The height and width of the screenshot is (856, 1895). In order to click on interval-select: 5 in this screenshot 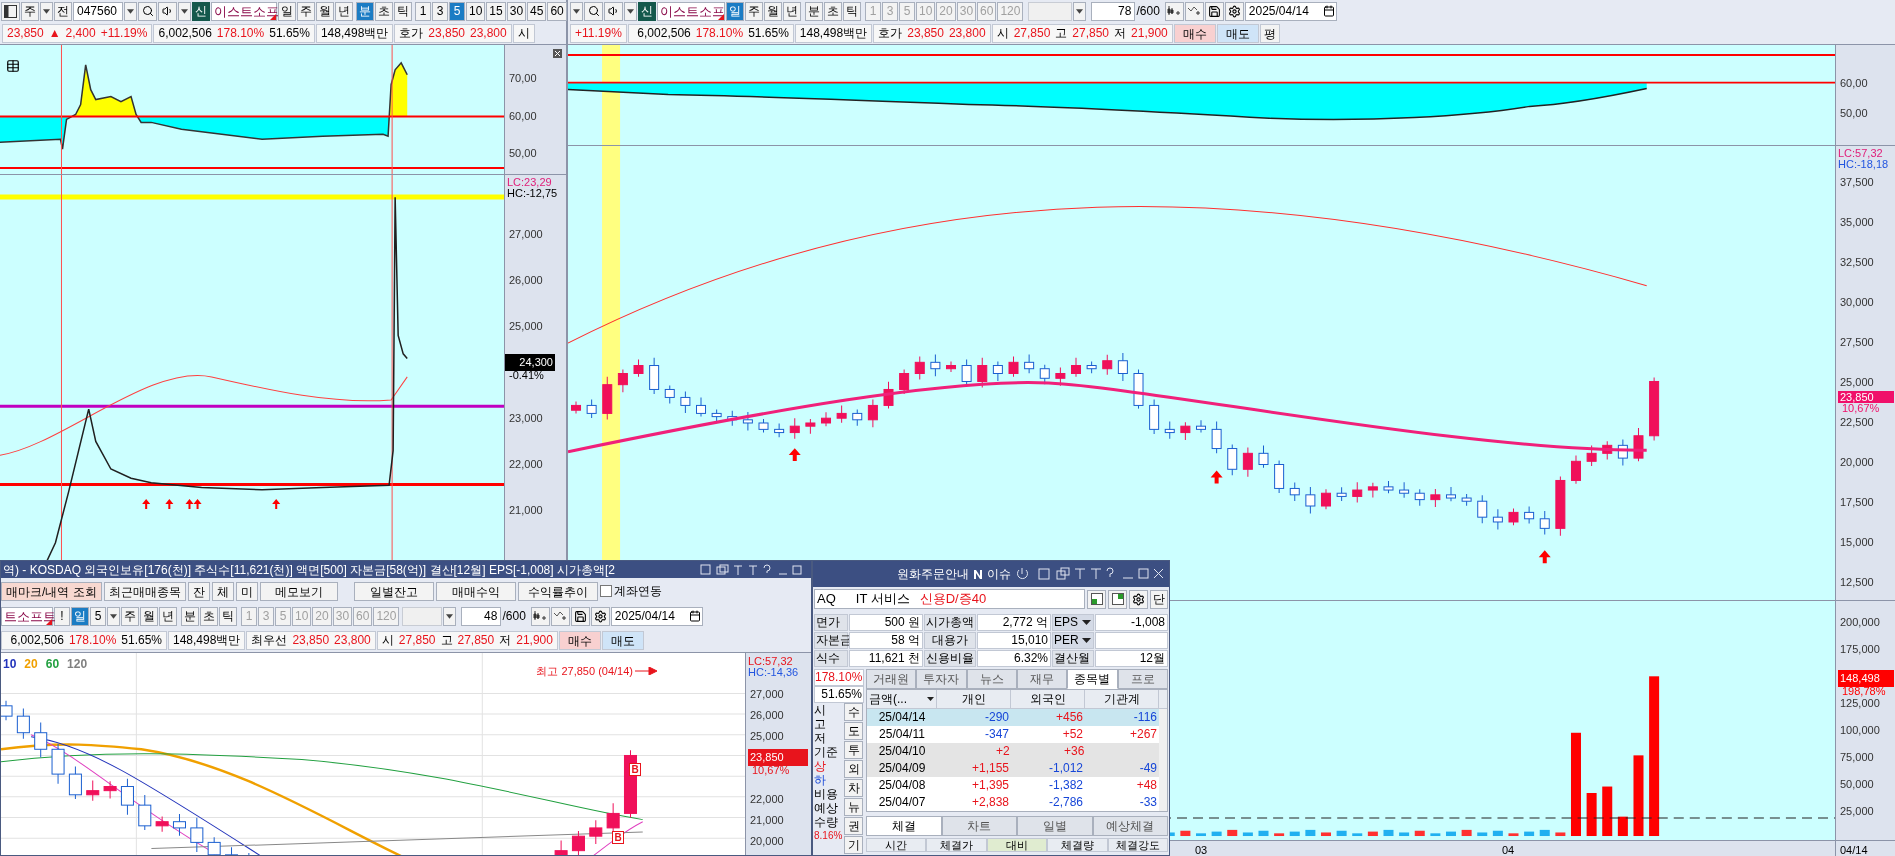, I will do `click(98, 616)`.